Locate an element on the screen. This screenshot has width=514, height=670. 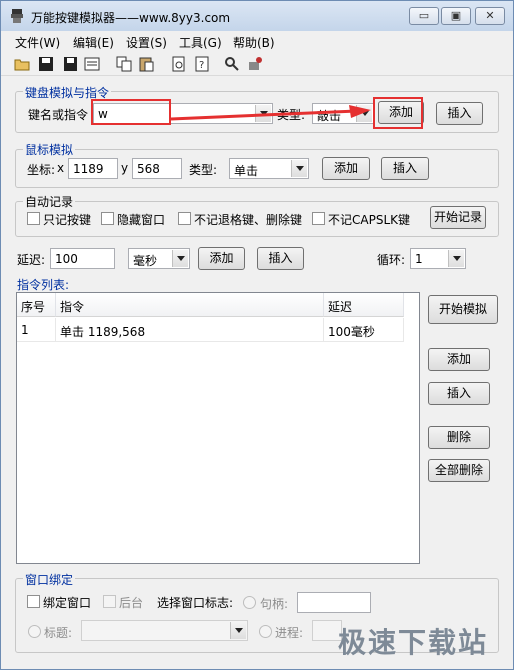
menu-bar: 文件(W) 编辑(E) 设置(S) 工具(G) 帮助(B) is located at coordinates (257, 41).